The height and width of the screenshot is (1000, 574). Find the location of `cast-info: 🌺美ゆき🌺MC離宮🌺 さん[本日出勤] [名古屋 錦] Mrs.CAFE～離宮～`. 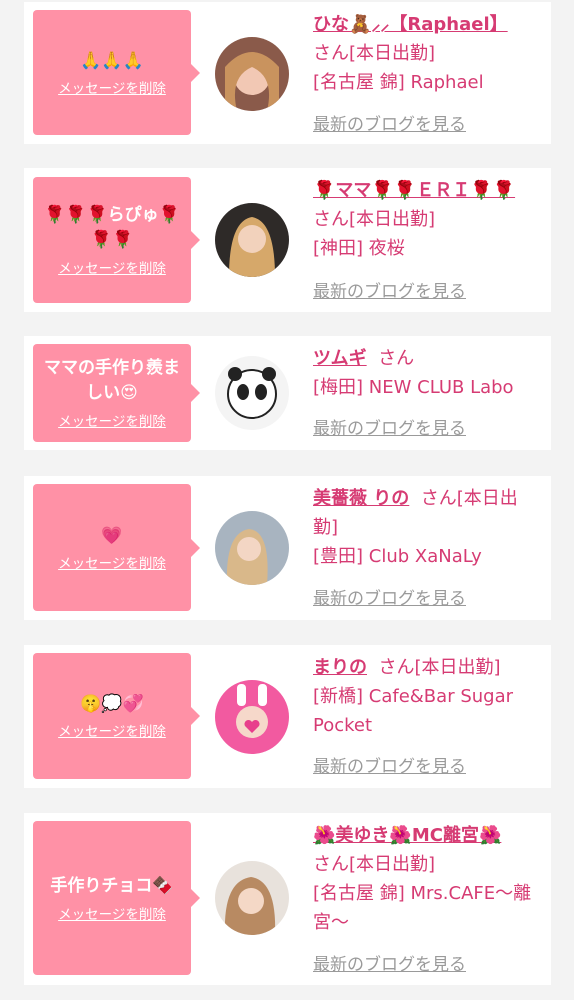

cast-info: 🌺美ゆき🌺MC離宮🌺 さん[本日出勤] [名古屋 錦] Mrs.CAFE～離宮～ is located at coordinates (425, 879).